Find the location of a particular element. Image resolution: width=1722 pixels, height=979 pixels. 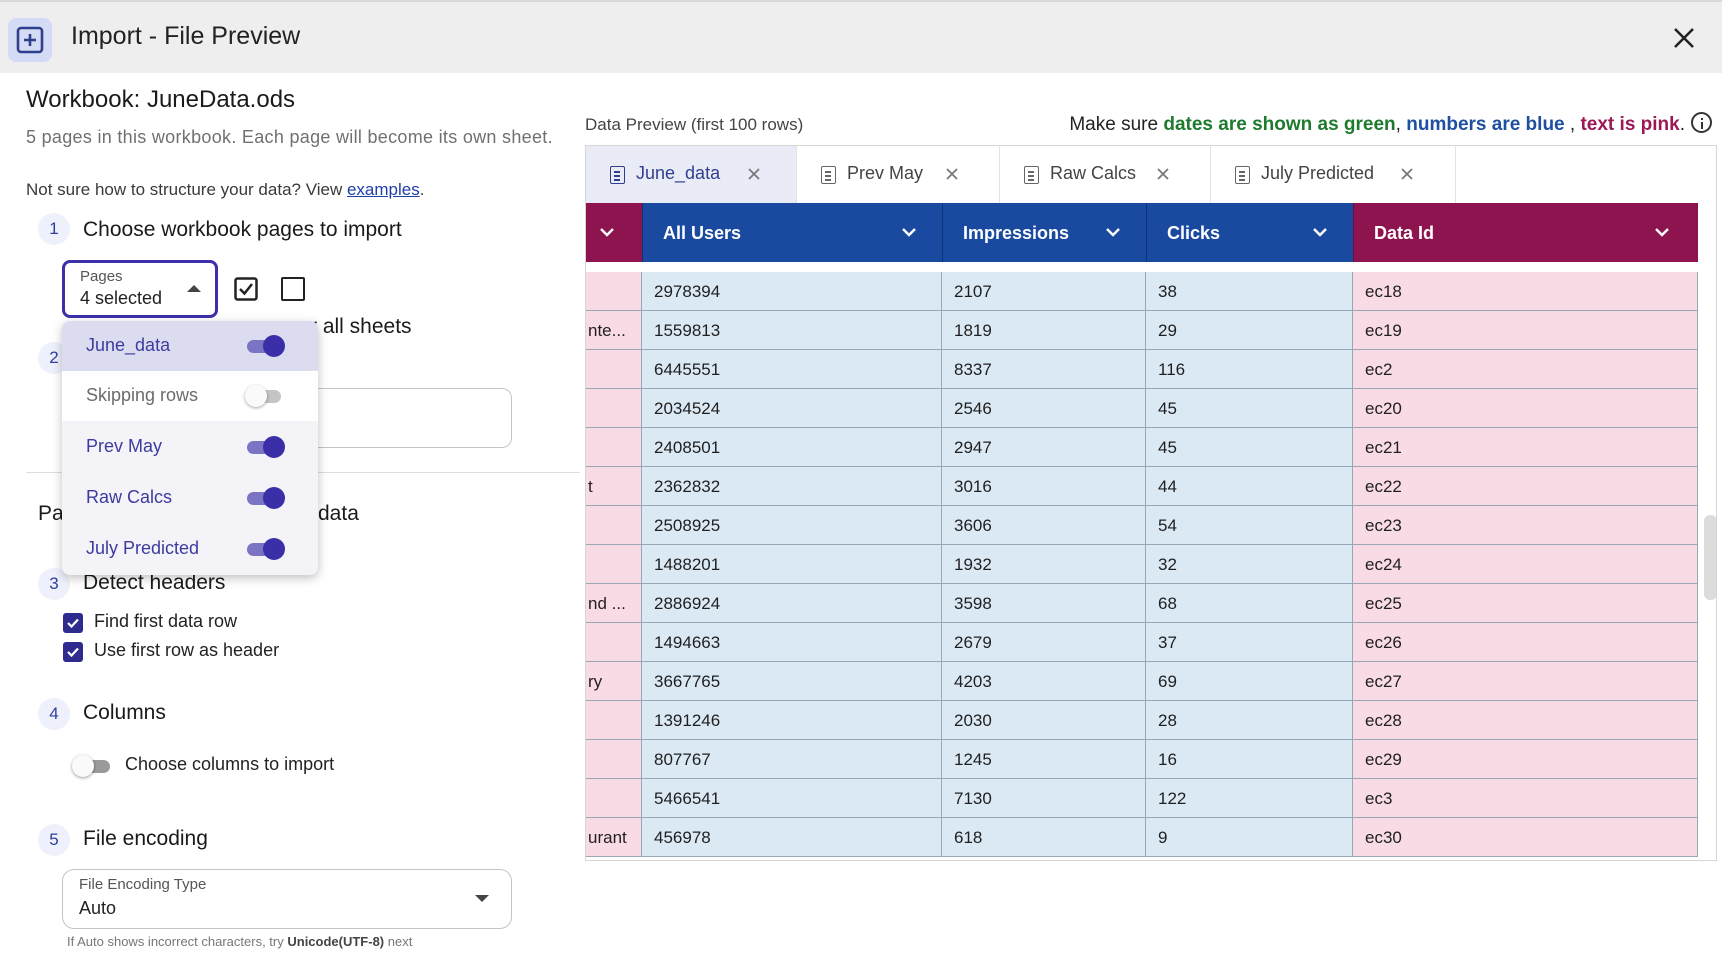

table-cell: 44 is located at coordinates (1249, 486).